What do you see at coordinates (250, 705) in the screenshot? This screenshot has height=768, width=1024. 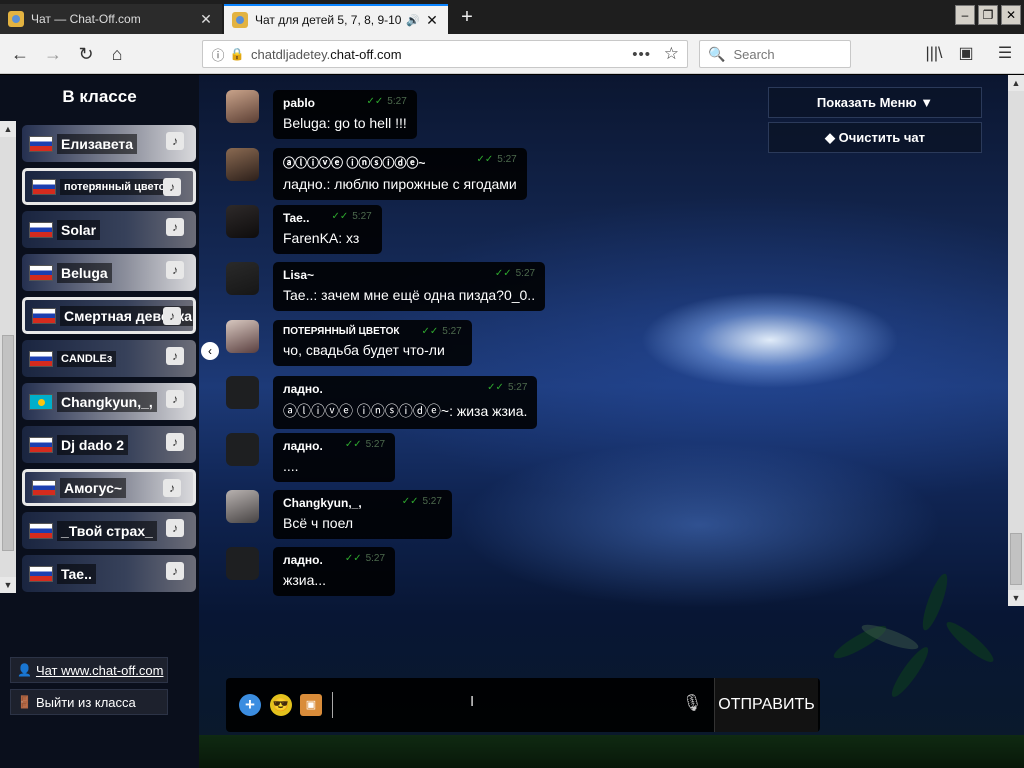 I see `add-attachment-icon: +` at bounding box center [250, 705].